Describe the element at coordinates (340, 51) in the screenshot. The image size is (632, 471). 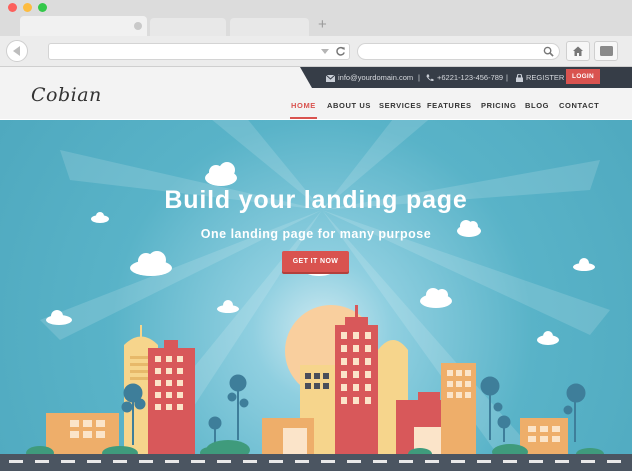
I see `reload-icon` at that location.